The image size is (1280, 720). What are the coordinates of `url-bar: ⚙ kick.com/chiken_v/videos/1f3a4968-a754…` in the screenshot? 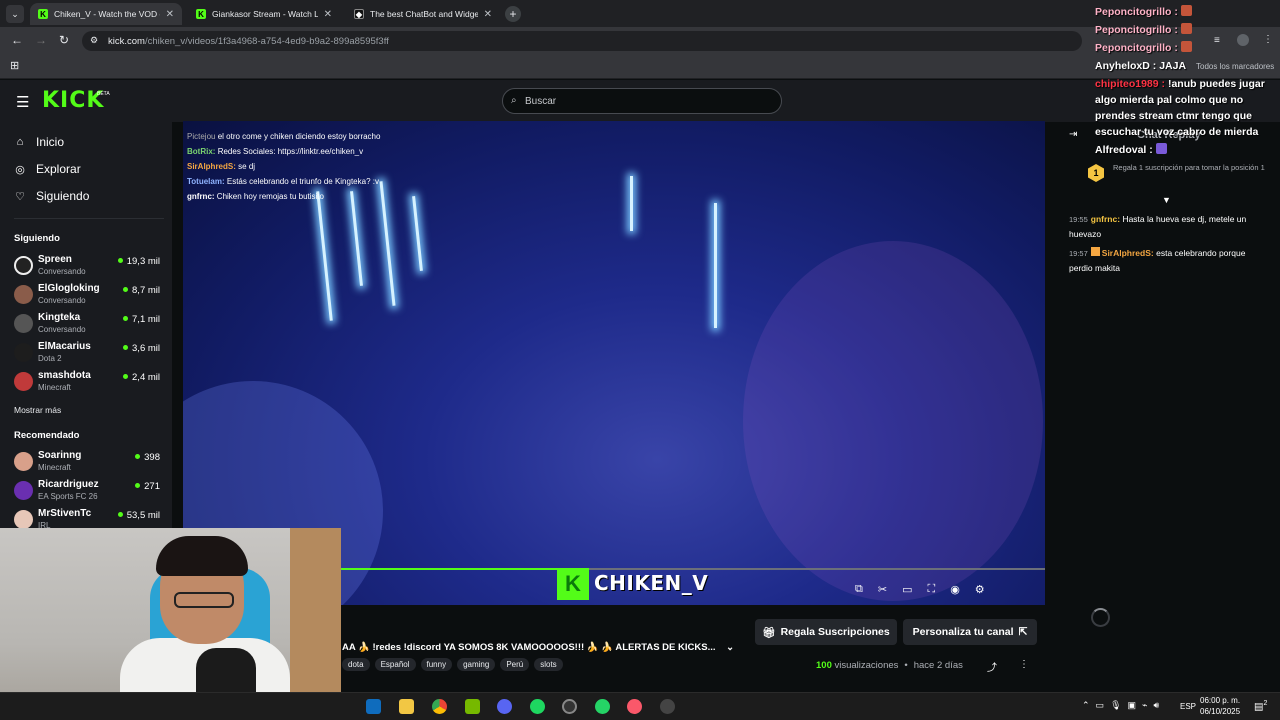 It's located at (582, 41).